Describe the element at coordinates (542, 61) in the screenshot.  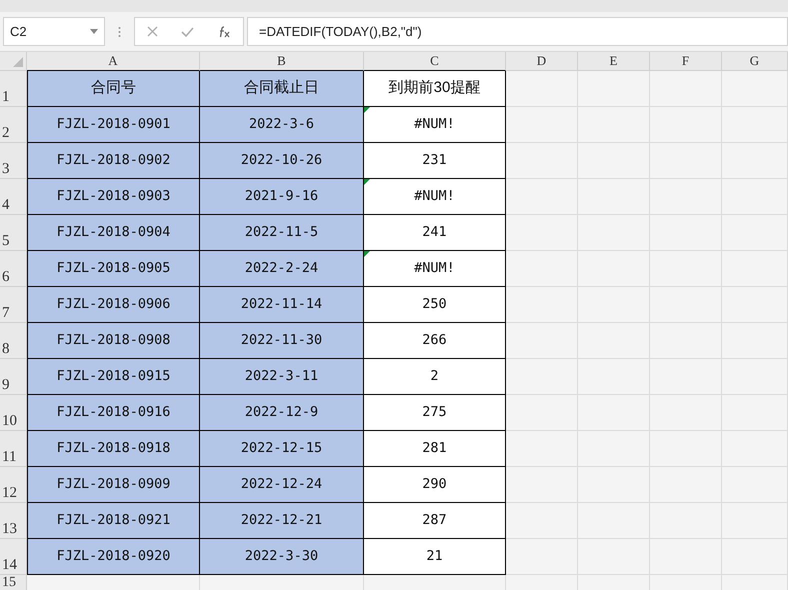
I see `column-header: D` at that location.